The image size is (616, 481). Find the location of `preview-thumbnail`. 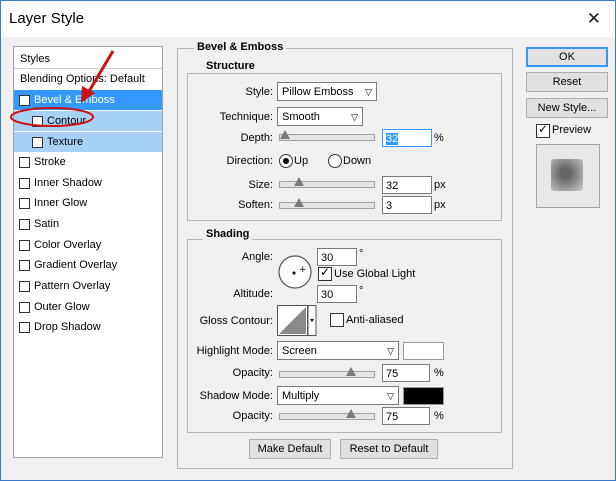

preview-thumbnail is located at coordinates (568, 176).